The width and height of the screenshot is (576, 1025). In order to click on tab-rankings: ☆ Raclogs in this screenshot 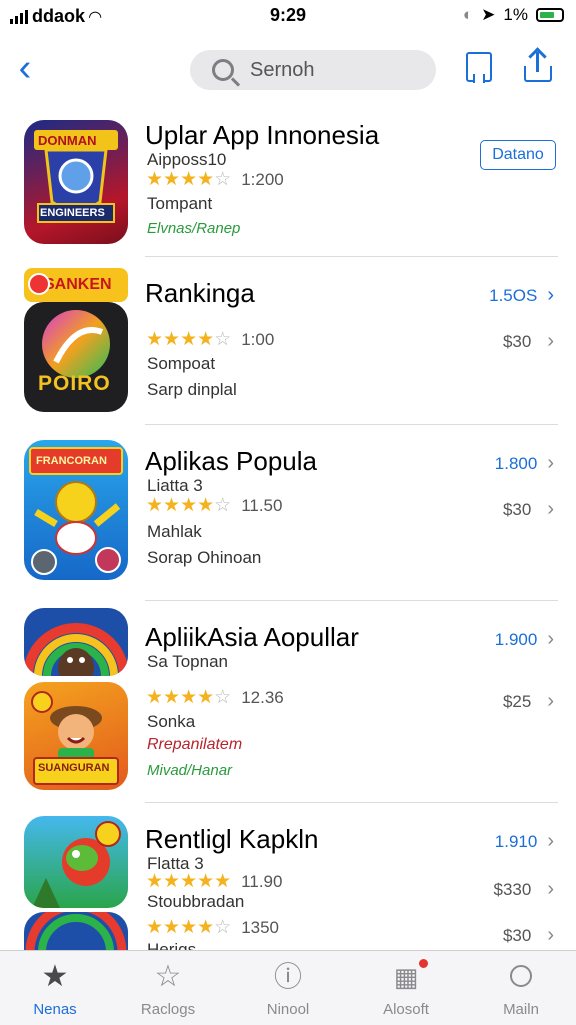, I will do `click(168, 988)`.